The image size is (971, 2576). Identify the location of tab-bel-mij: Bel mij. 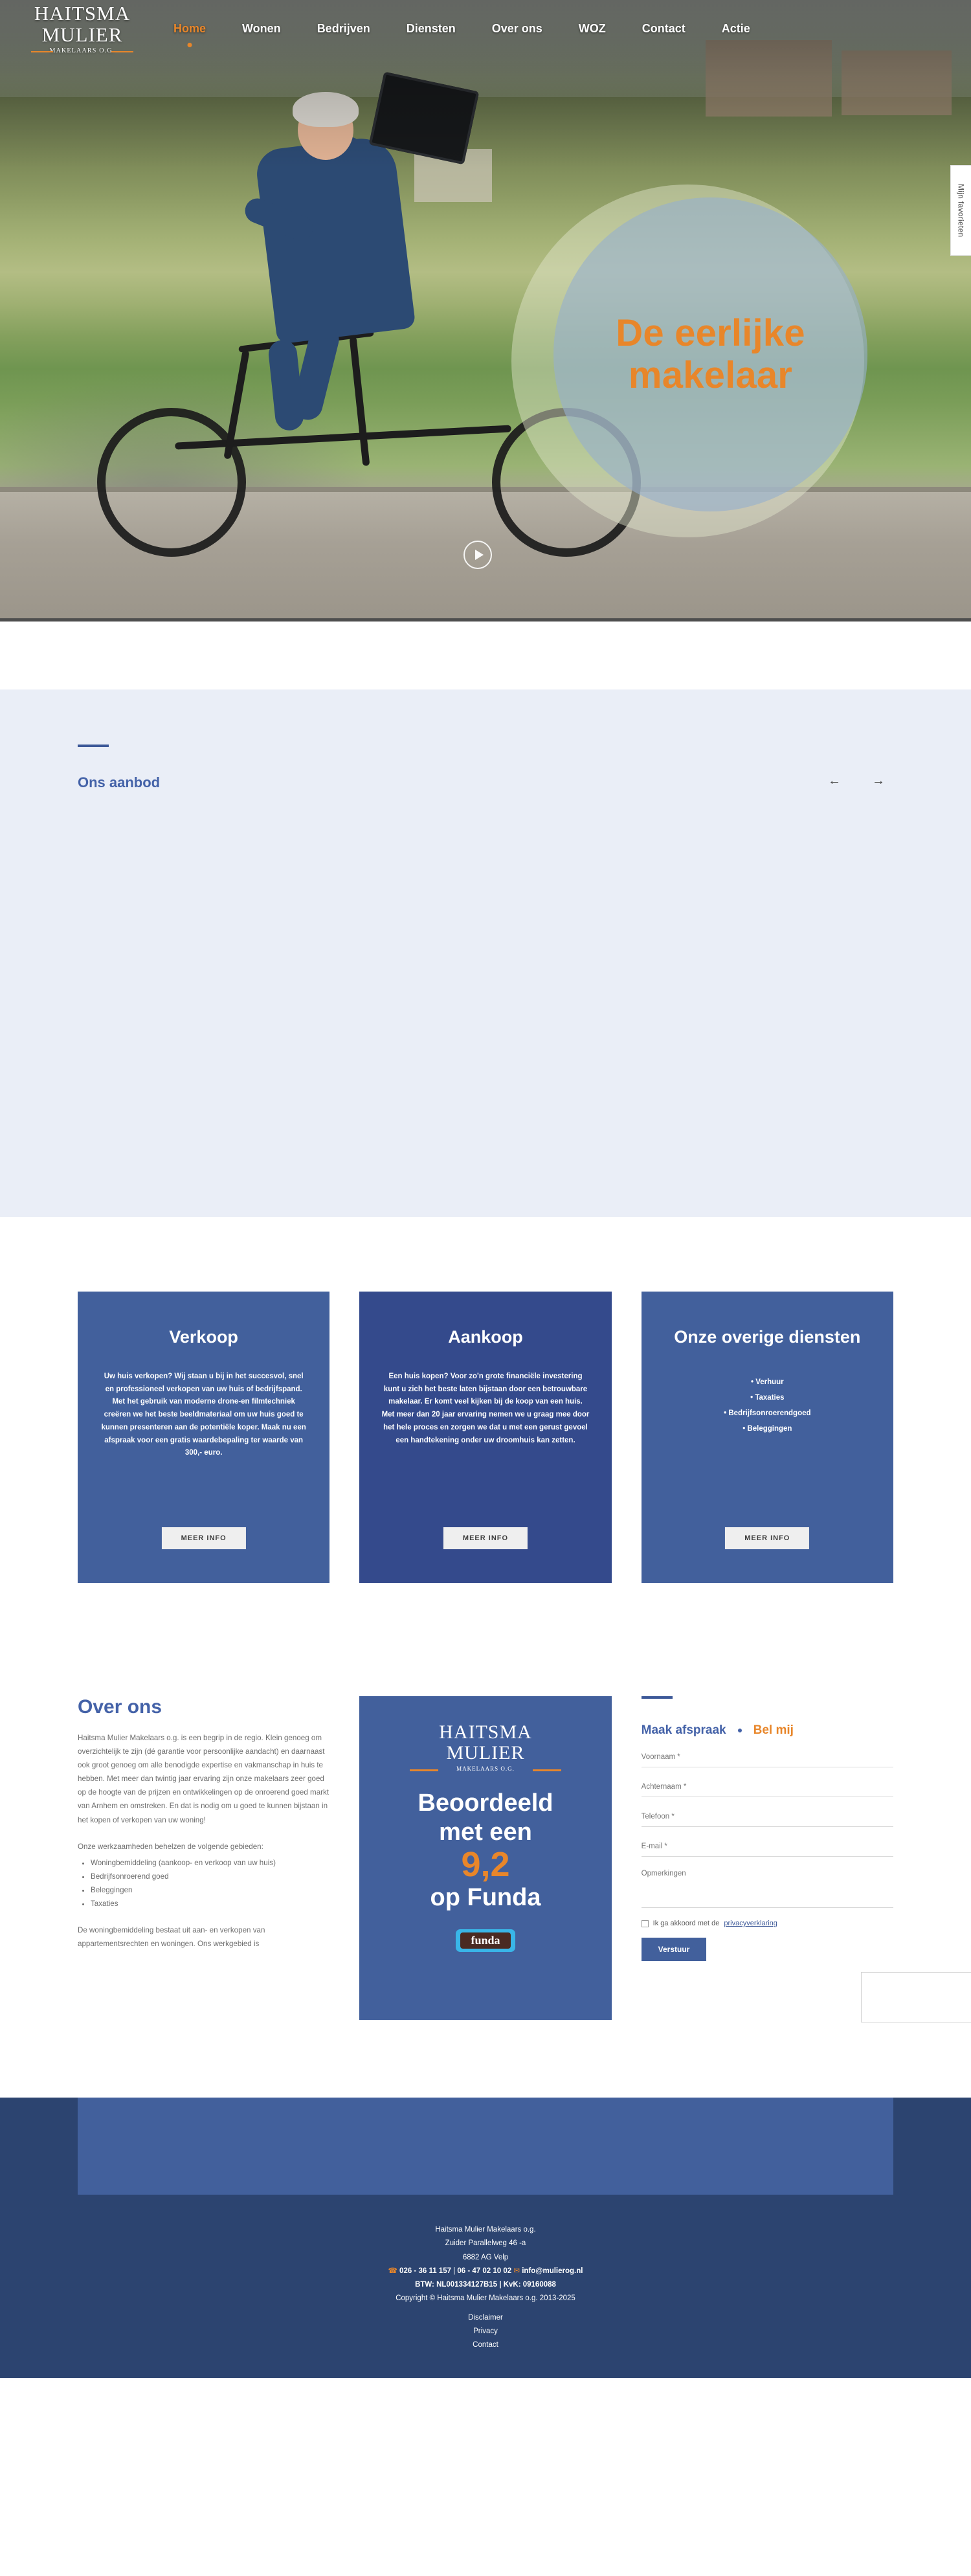
(773, 1730).